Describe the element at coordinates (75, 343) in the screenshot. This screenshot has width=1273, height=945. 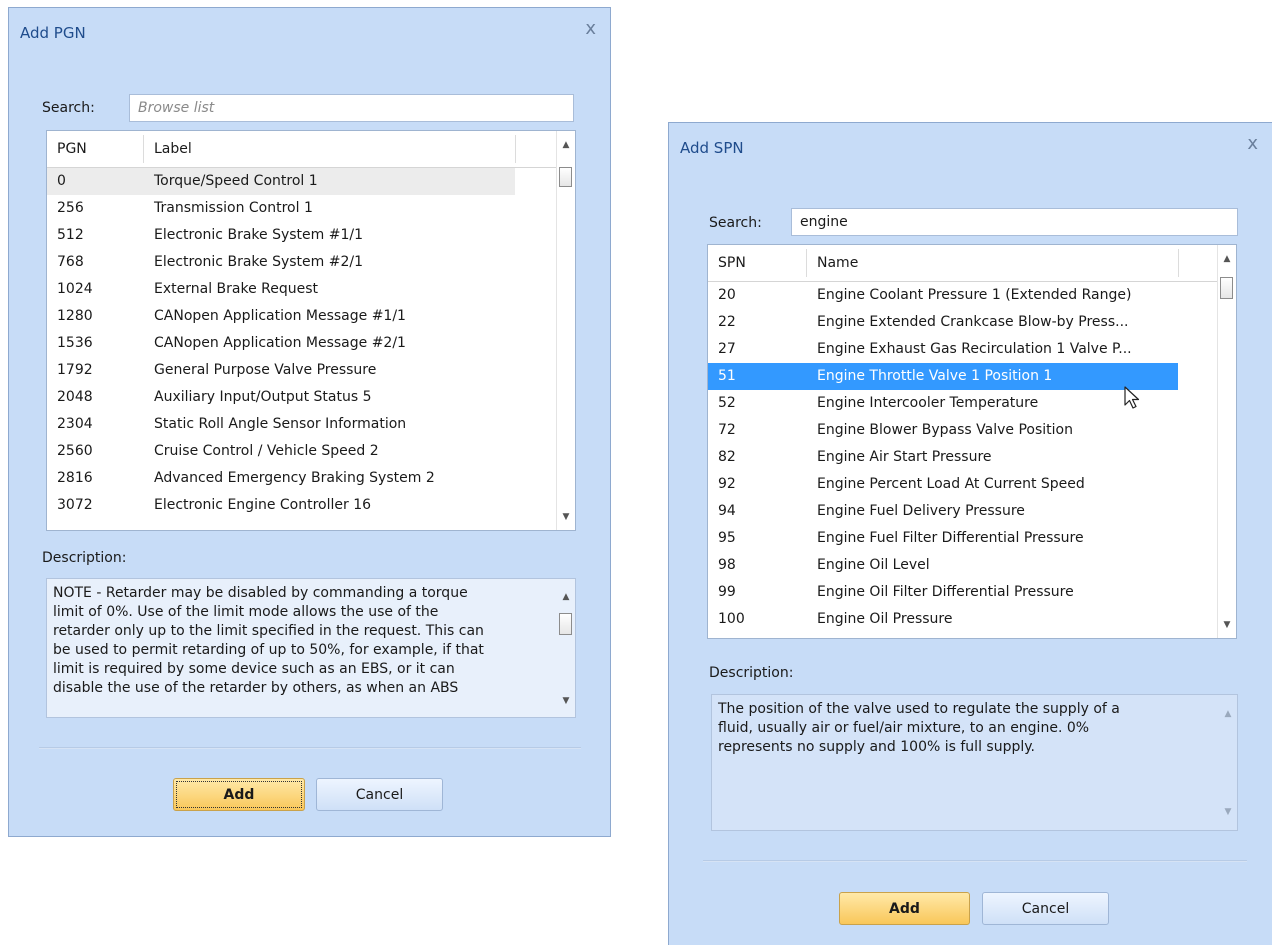
I see `pgn-number-cell: 1536` at that location.